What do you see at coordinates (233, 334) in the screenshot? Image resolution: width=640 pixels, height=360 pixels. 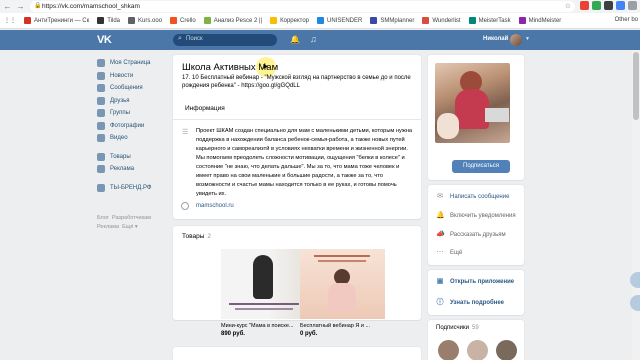 I see `product-price: 890 руб.` at bounding box center [233, 334].